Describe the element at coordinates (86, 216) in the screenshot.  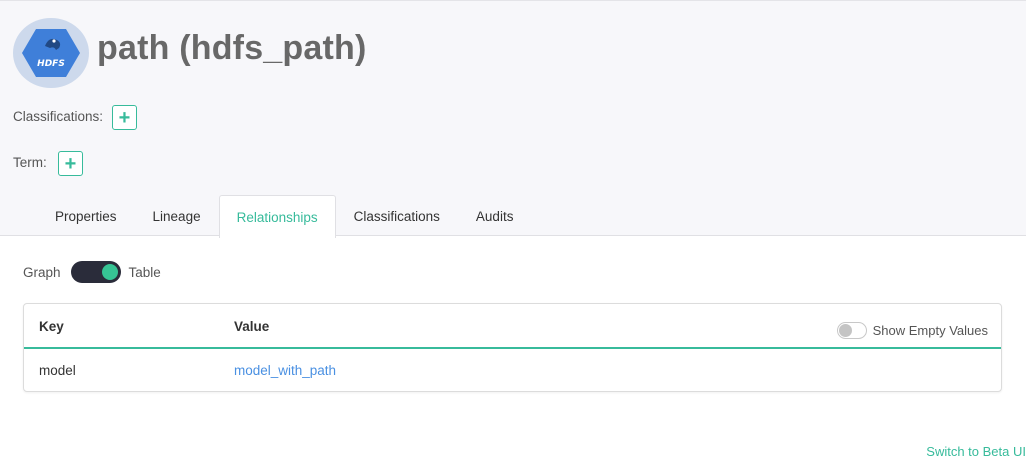
I see `tab-properties: Properties` at that location.